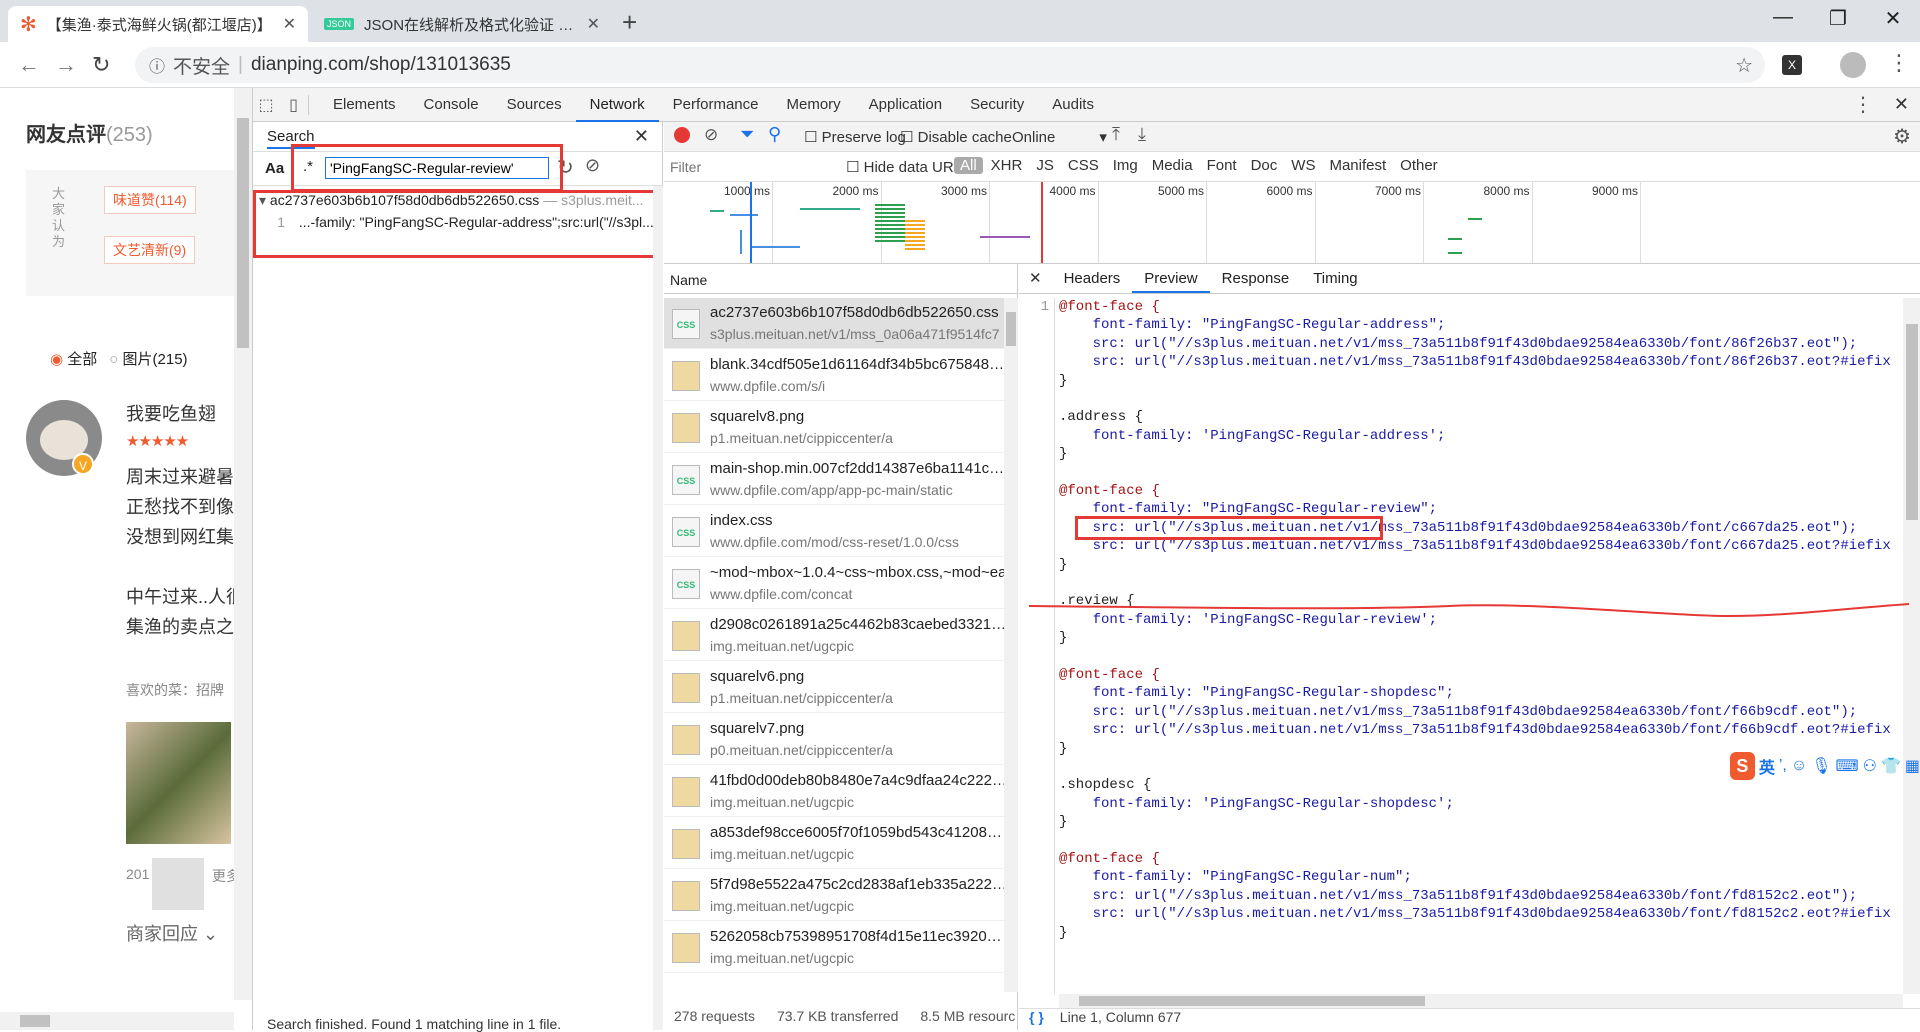  I want to click on extension-icon: X, so click(1792, 65).